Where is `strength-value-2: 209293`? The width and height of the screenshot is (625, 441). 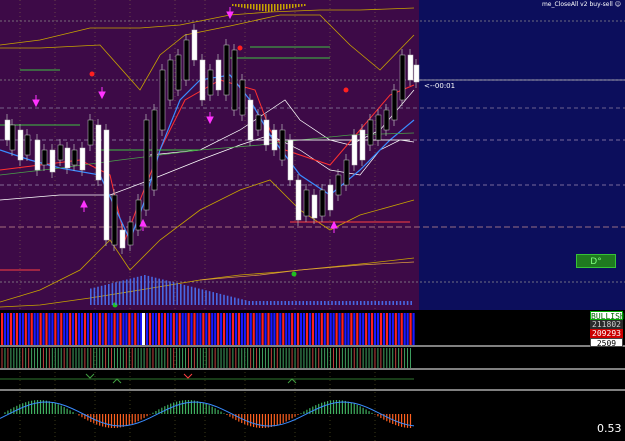
strength-value-2: 209293 is located at coordinates (606, 333).